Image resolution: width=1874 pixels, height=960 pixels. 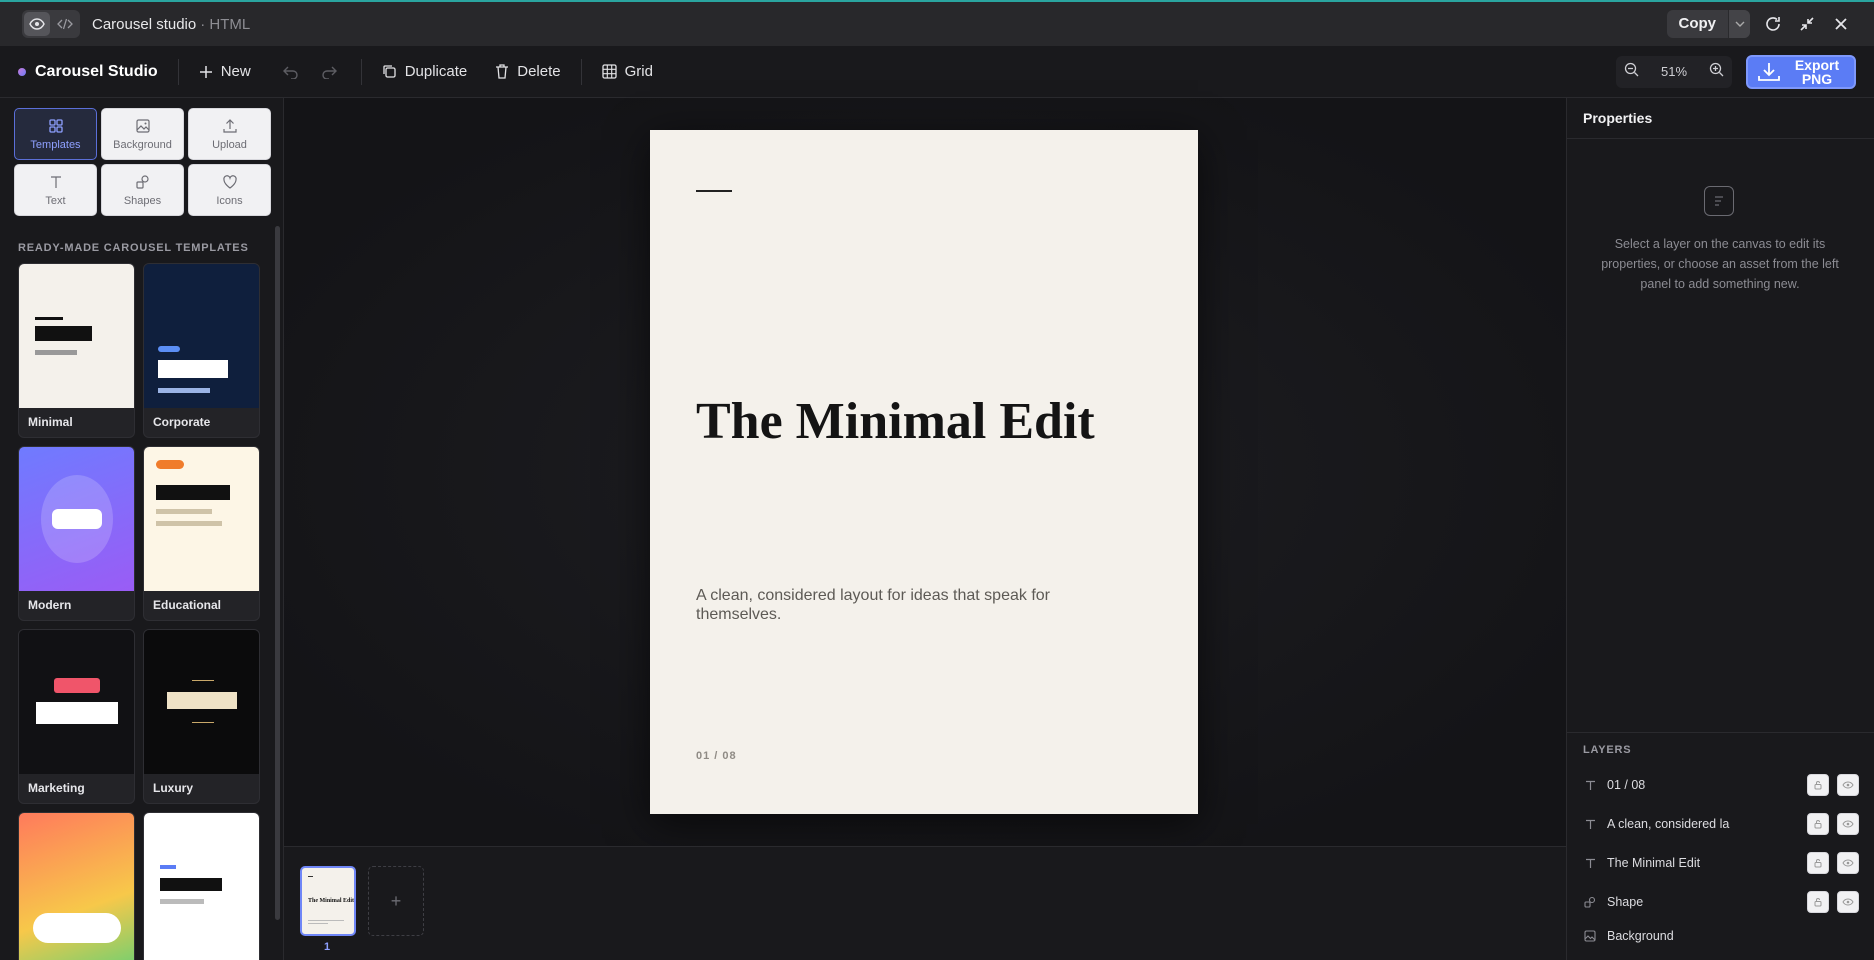 I want to click on export-png-button: Export PNG, so click(x=1801, y=71).